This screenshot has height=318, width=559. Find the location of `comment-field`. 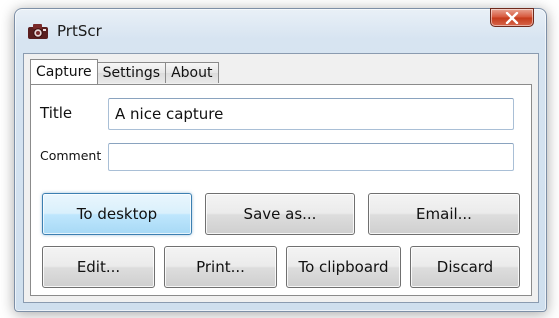

comment-field is located at coordinates (311, 157).